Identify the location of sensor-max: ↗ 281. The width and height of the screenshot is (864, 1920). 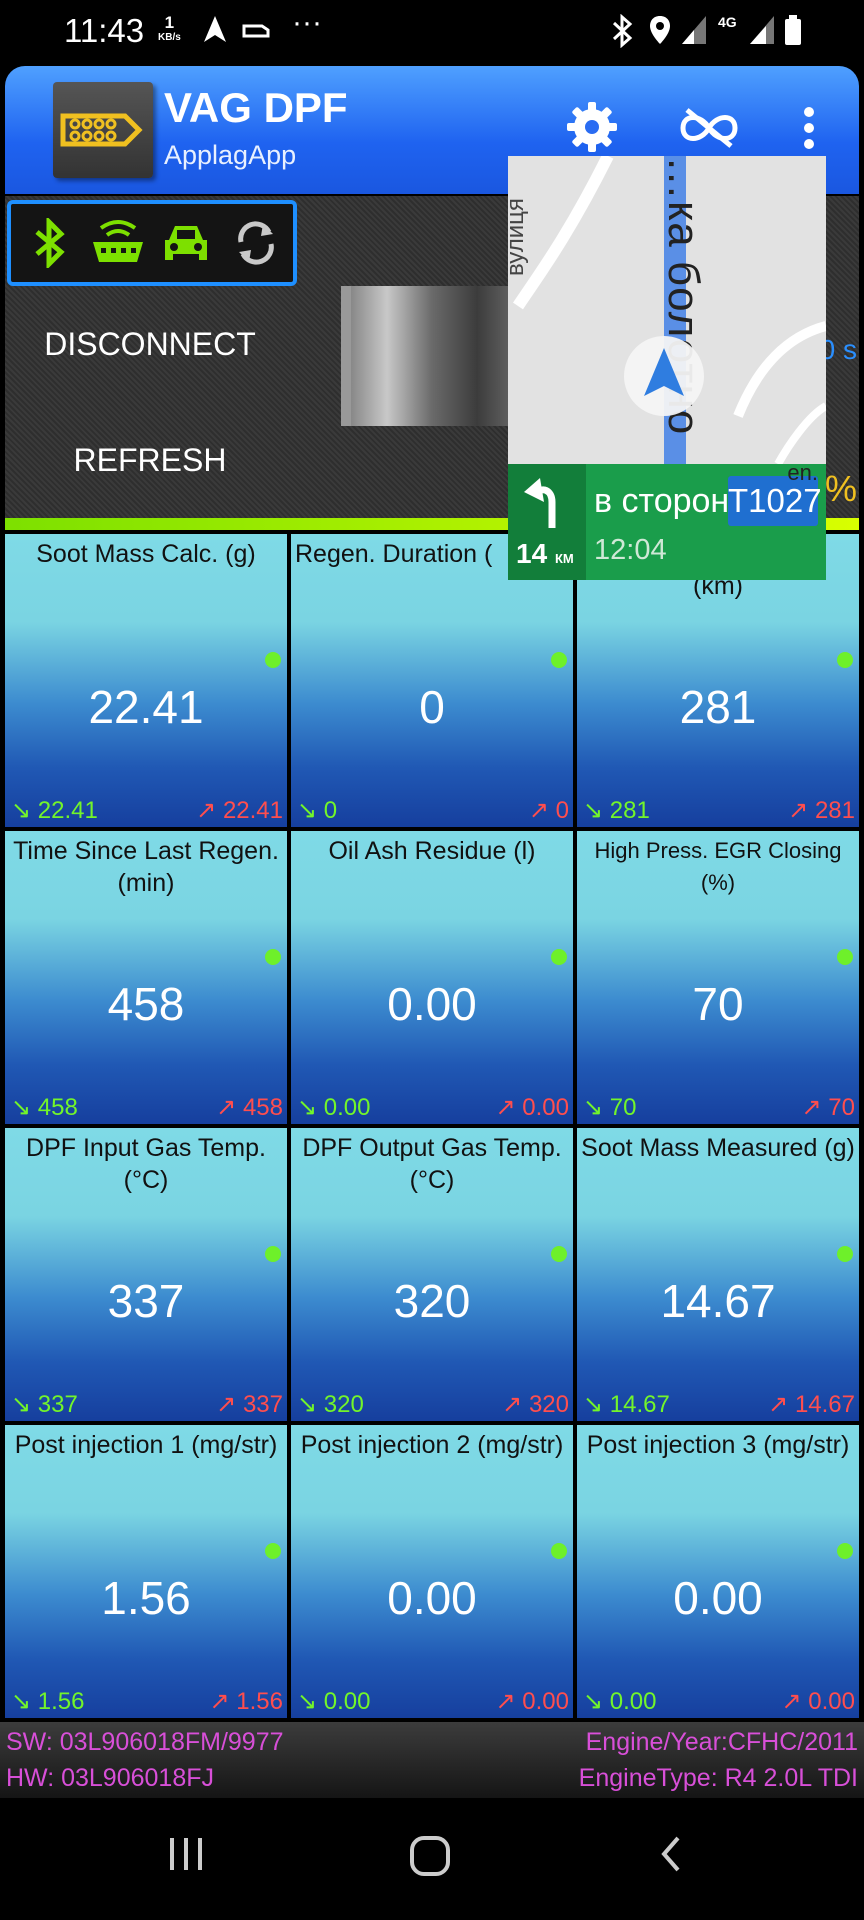
(821, 810).